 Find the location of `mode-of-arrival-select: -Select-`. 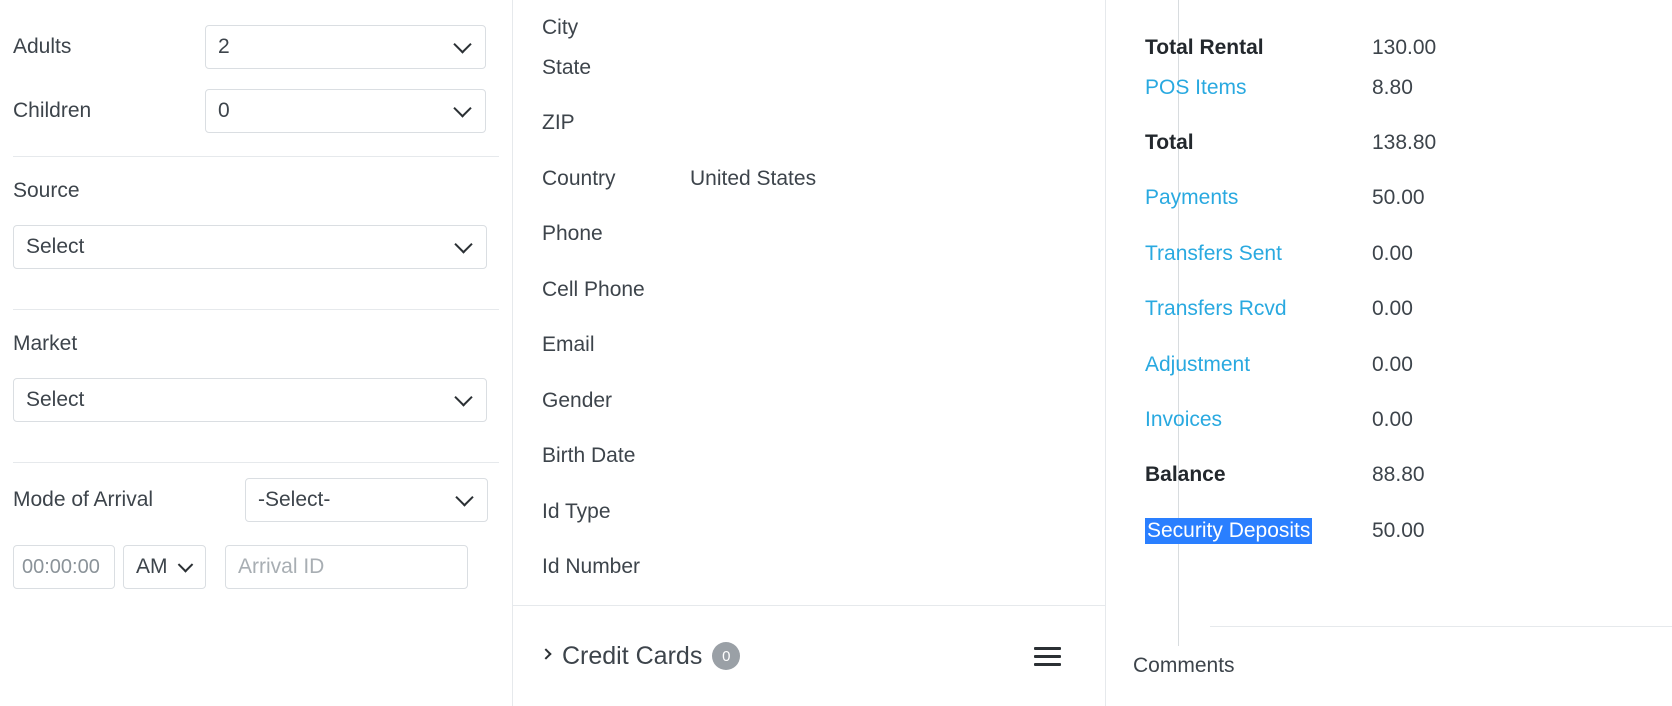

mode-of-arrival-select: -Select- is located at coordinates (366, 500).